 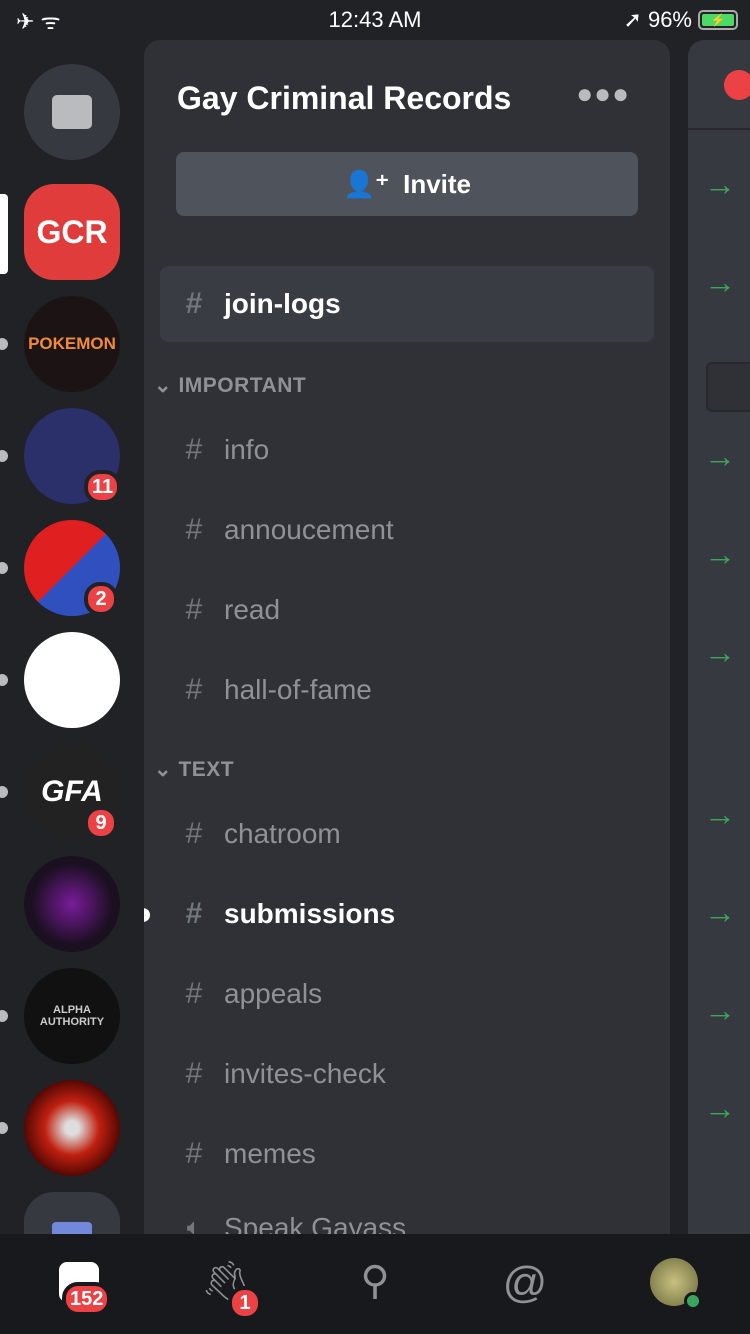 I want to click on channel-name: annoucement, so click(x=309, y=529).